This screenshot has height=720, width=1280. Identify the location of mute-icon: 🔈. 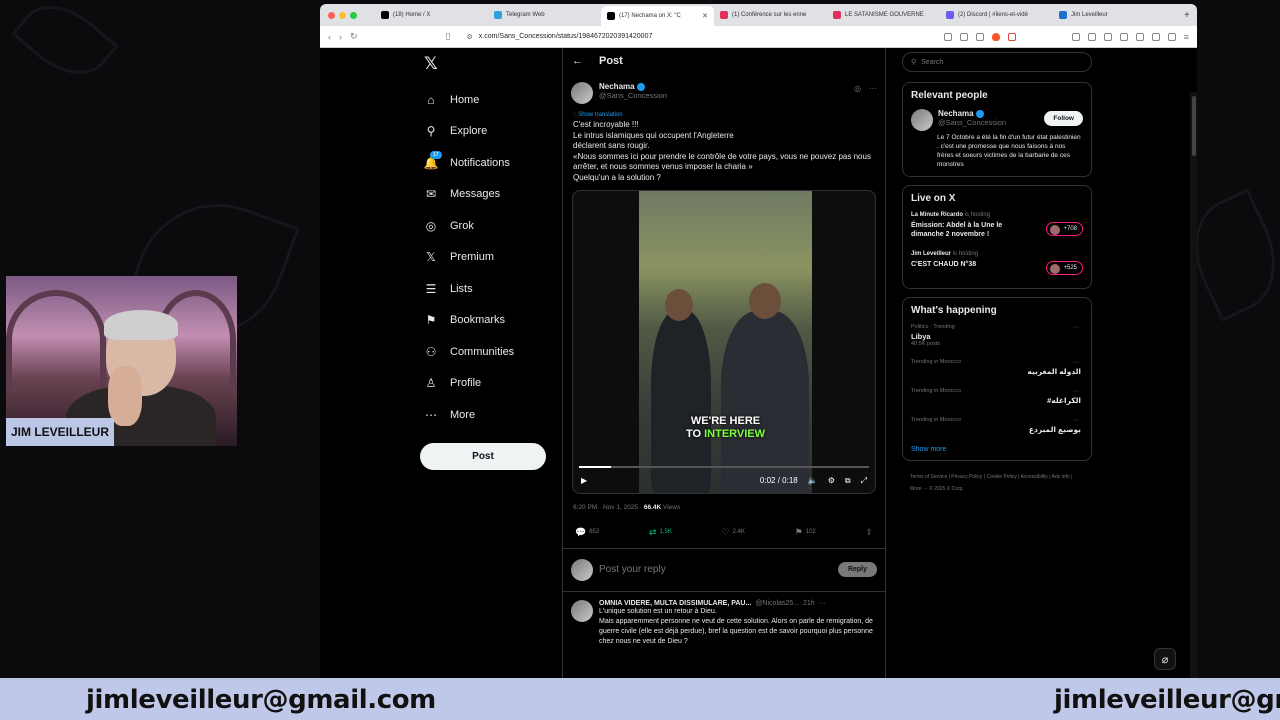
(813, 480).